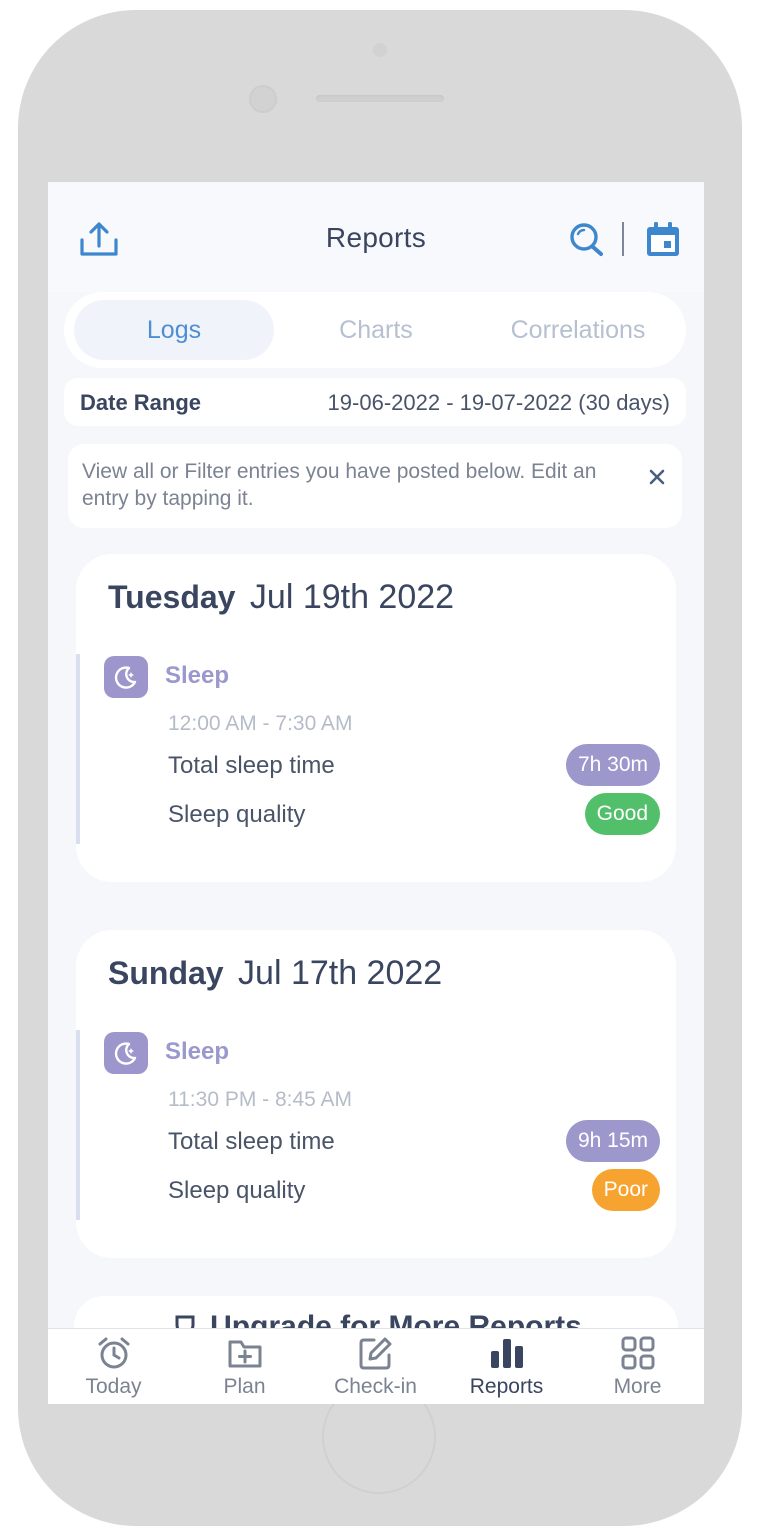  I want to click on alarm-clock-icon, so click(114, 1353).